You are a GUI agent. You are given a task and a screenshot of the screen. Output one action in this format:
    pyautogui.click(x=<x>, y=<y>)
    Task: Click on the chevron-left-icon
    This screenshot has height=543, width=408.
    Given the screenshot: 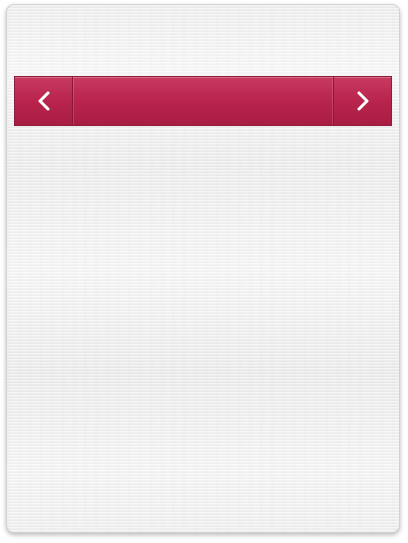 What is the action you would take?
    pyautogui.click(x=44, y=101)
    